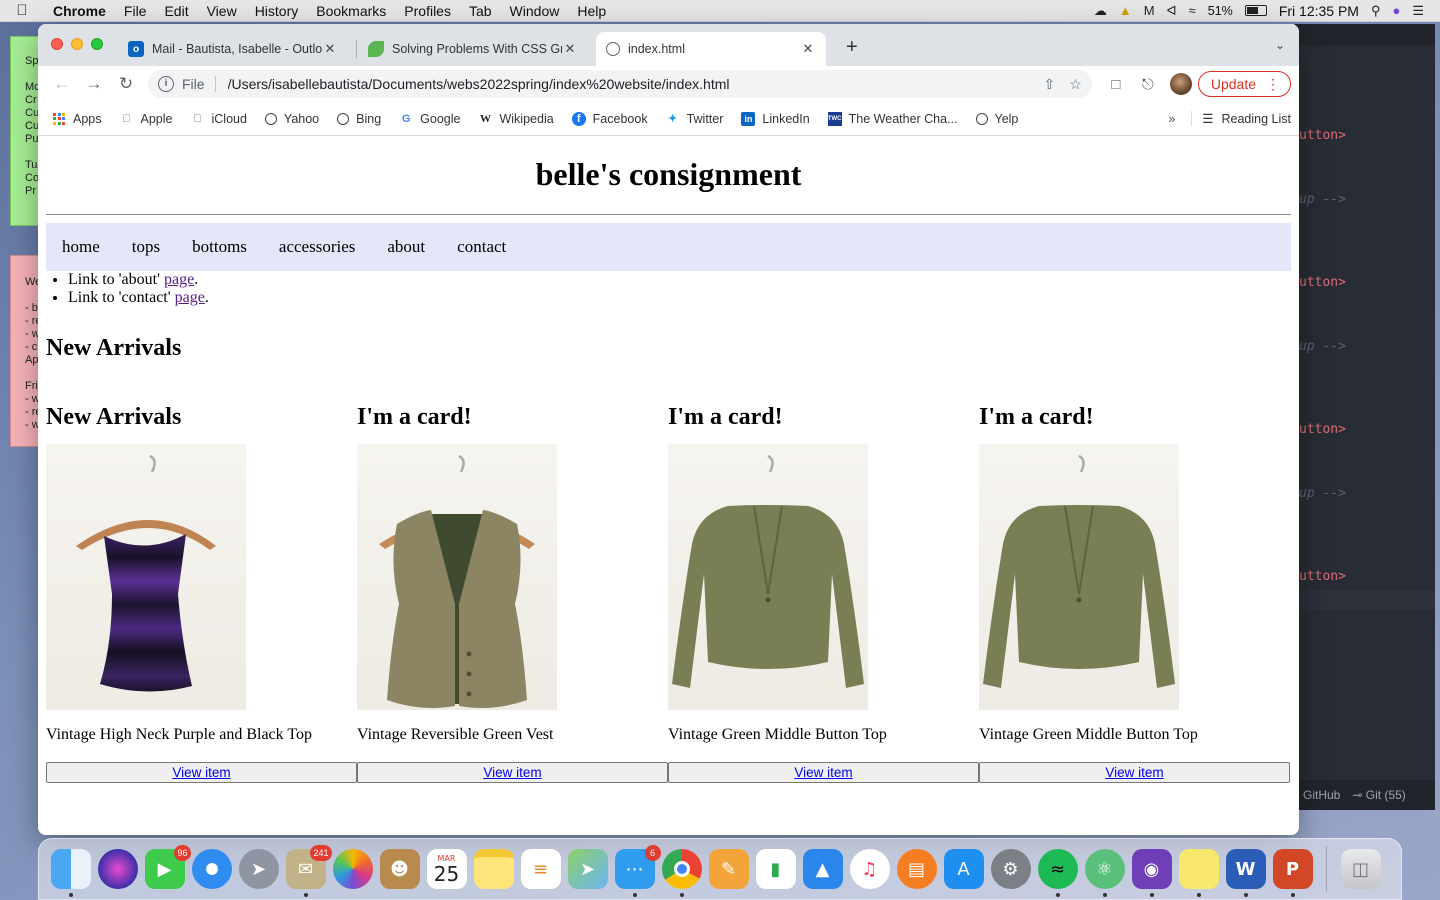 The image size is (1440, 900). I want to click on contact-page-link: page, so click(190, 297).